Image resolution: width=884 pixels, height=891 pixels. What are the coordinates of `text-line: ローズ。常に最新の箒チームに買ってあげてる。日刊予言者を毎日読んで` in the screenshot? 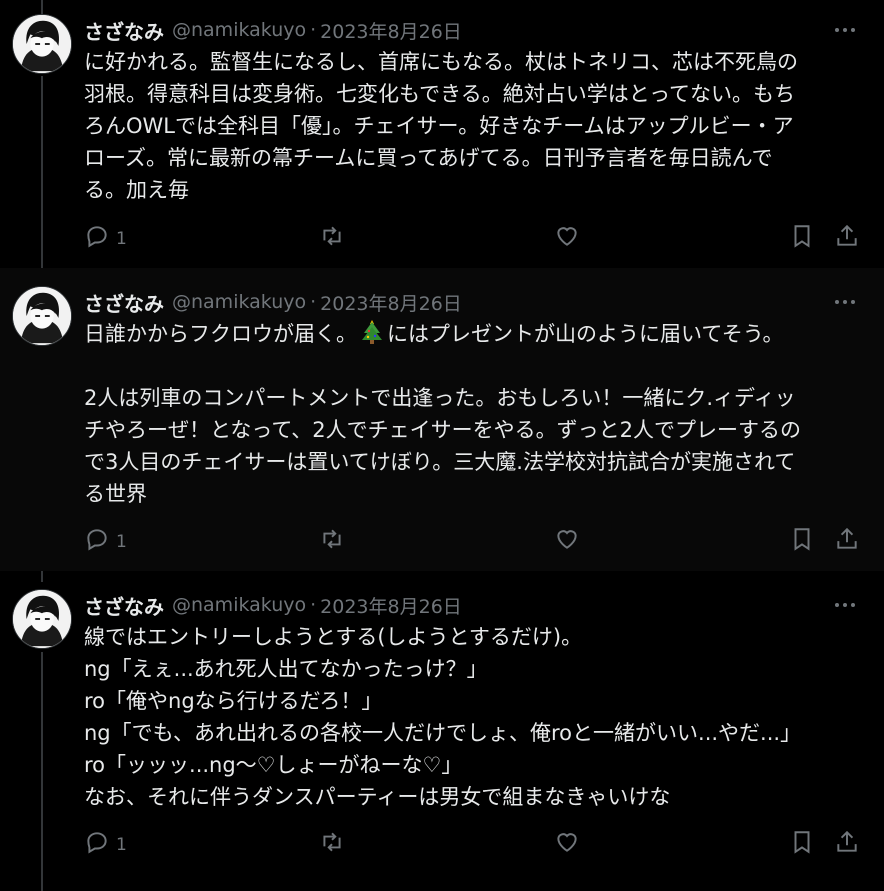 It's located at (428, 158).